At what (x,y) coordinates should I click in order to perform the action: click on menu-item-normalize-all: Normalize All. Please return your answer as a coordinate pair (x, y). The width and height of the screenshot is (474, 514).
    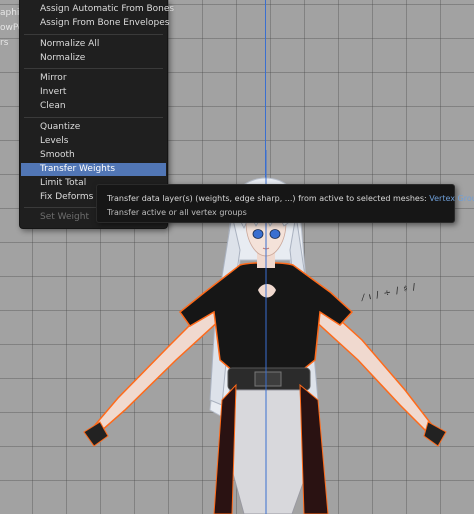
    Looking at the image, I should click on (93, 44).